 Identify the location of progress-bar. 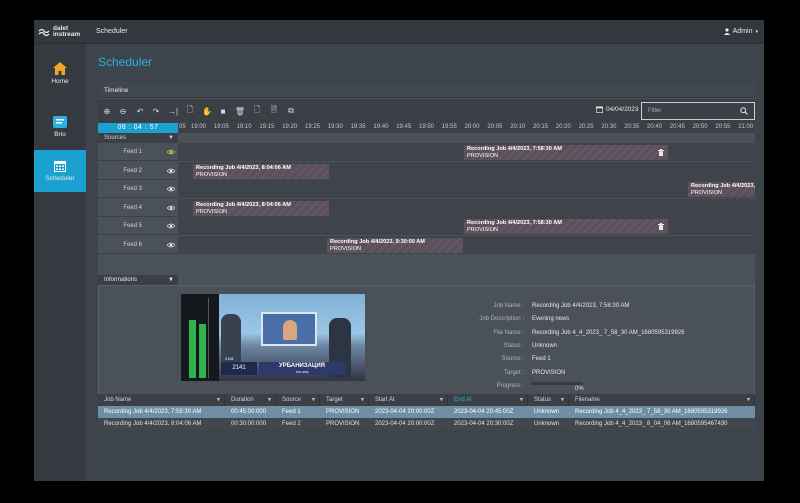
(557, 383).